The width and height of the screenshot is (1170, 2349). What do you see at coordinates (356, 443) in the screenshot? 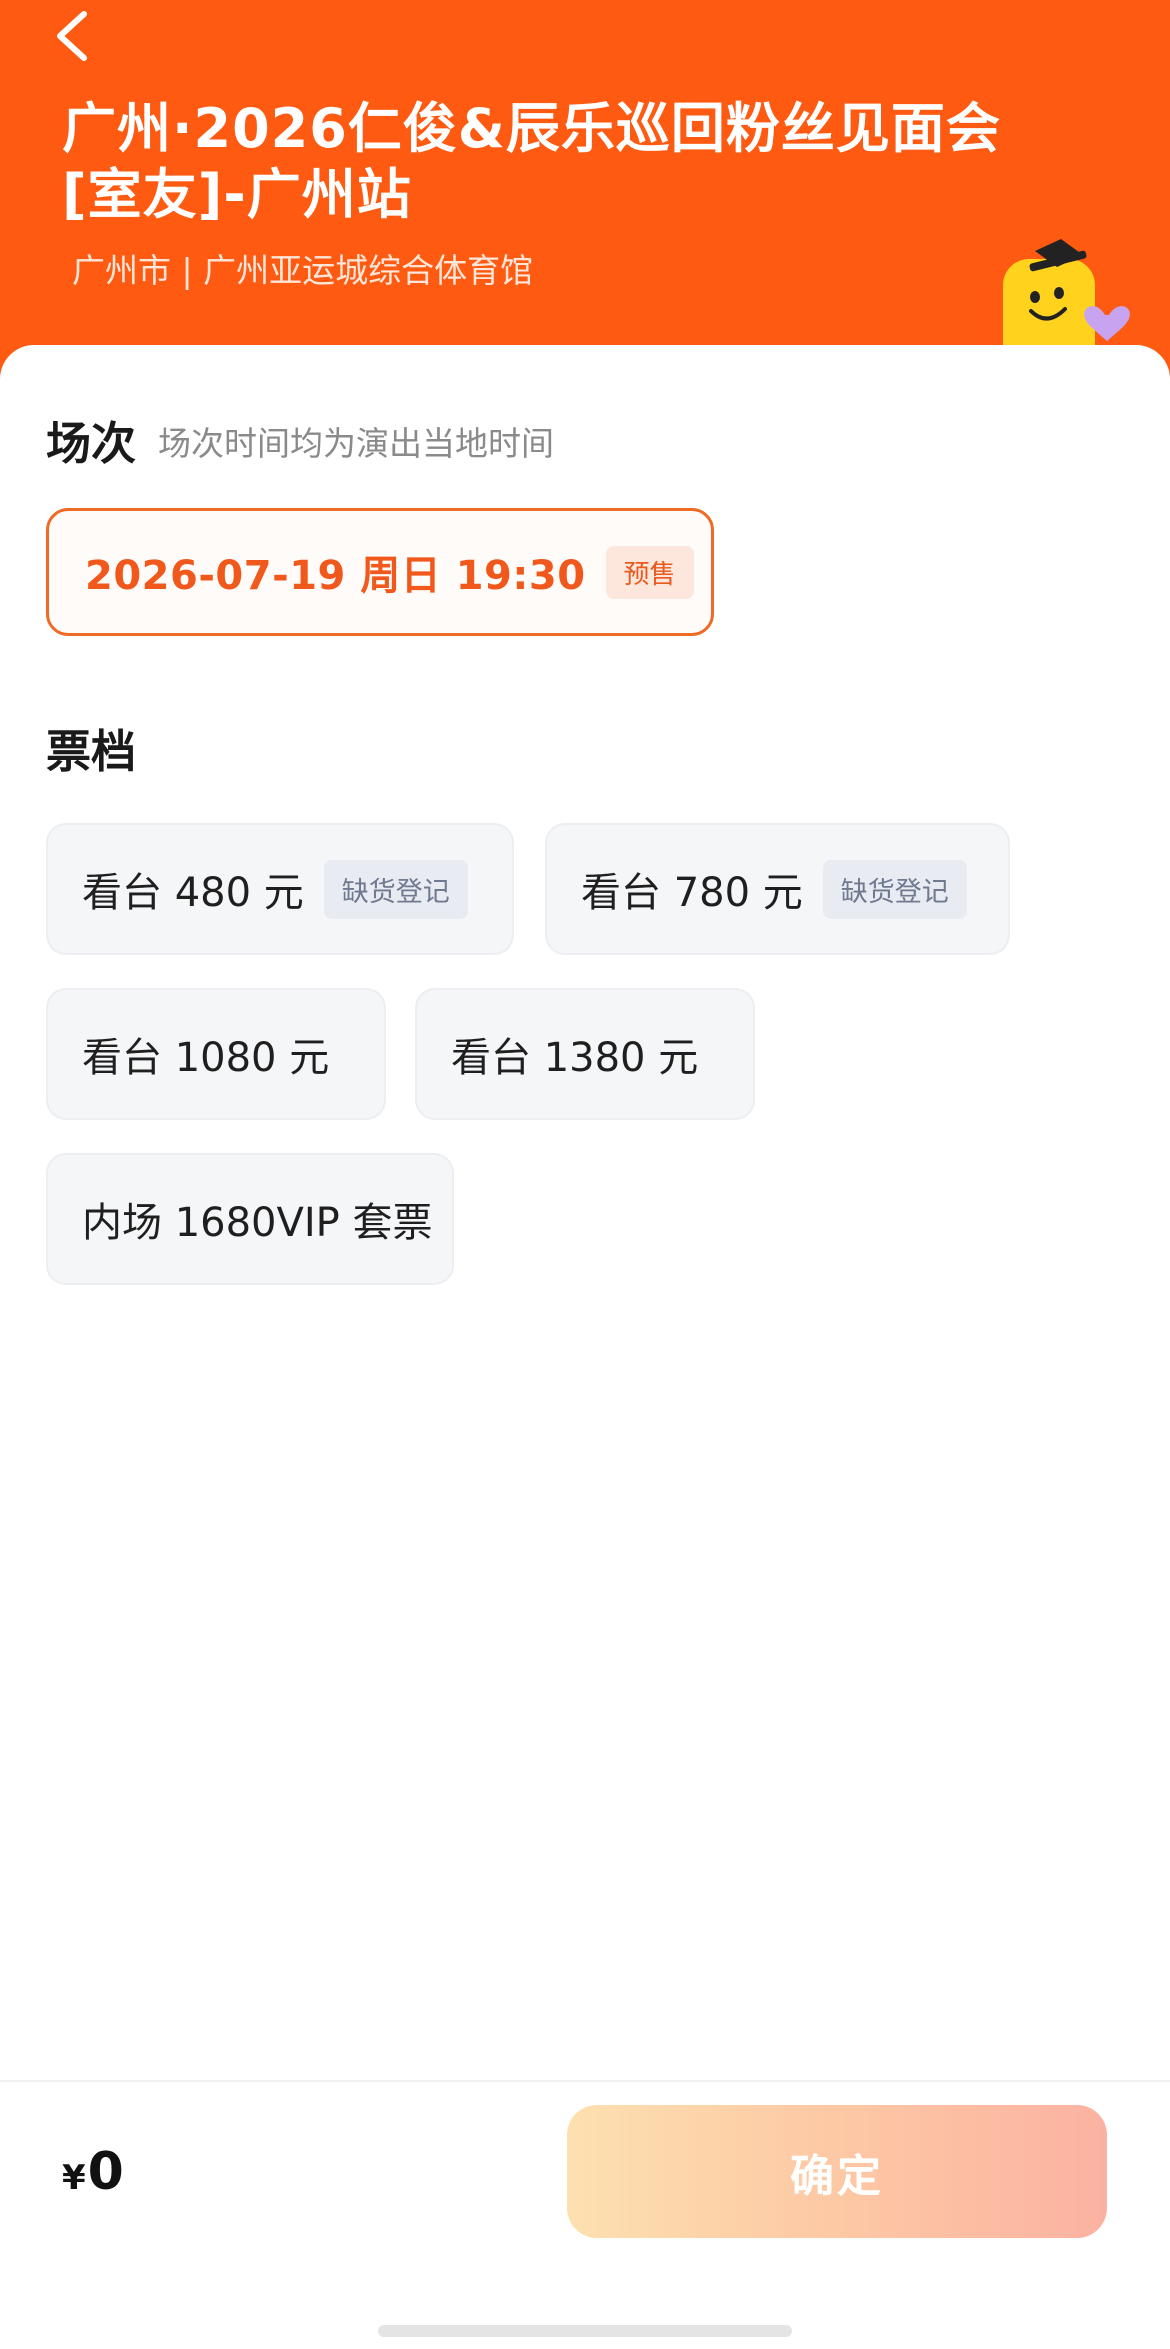
I see `session-hint: 场次时间均为演出当地时间` at bounding box center [356, 443].